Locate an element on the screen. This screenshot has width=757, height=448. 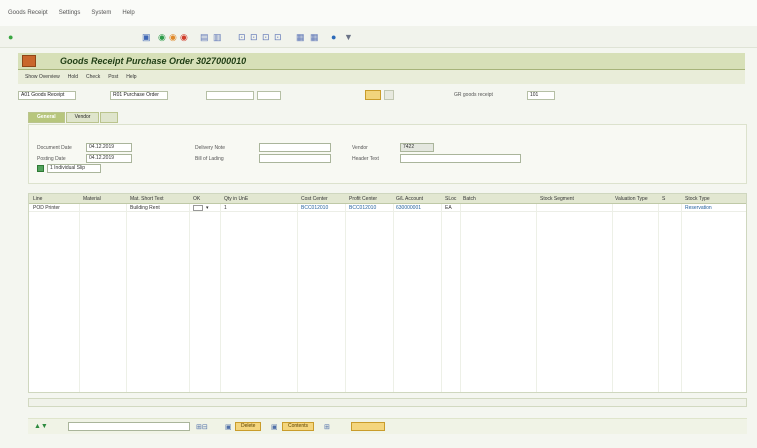
document-date-label: Document Date is located at coordinates (54, 148).